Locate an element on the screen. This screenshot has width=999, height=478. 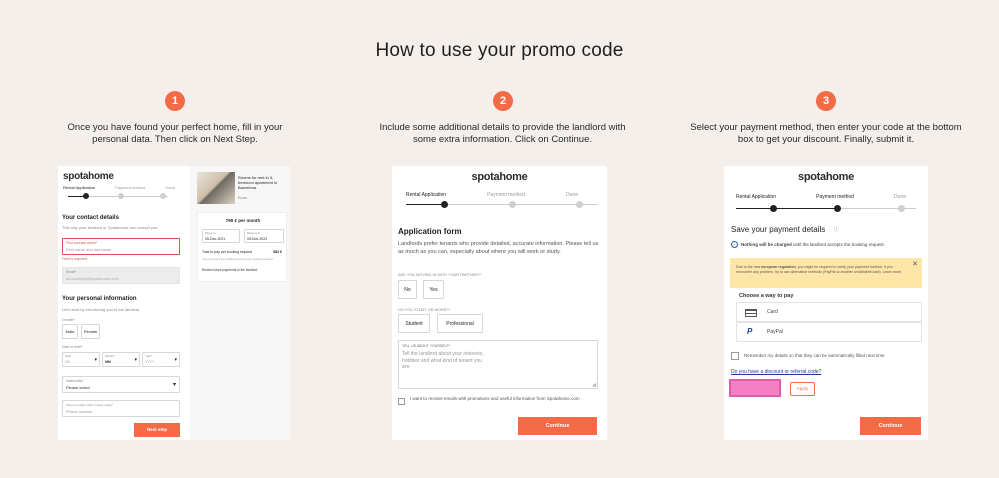
discount-code-link: Do you have a discount or referral code? is located at coordinates (776, 372).